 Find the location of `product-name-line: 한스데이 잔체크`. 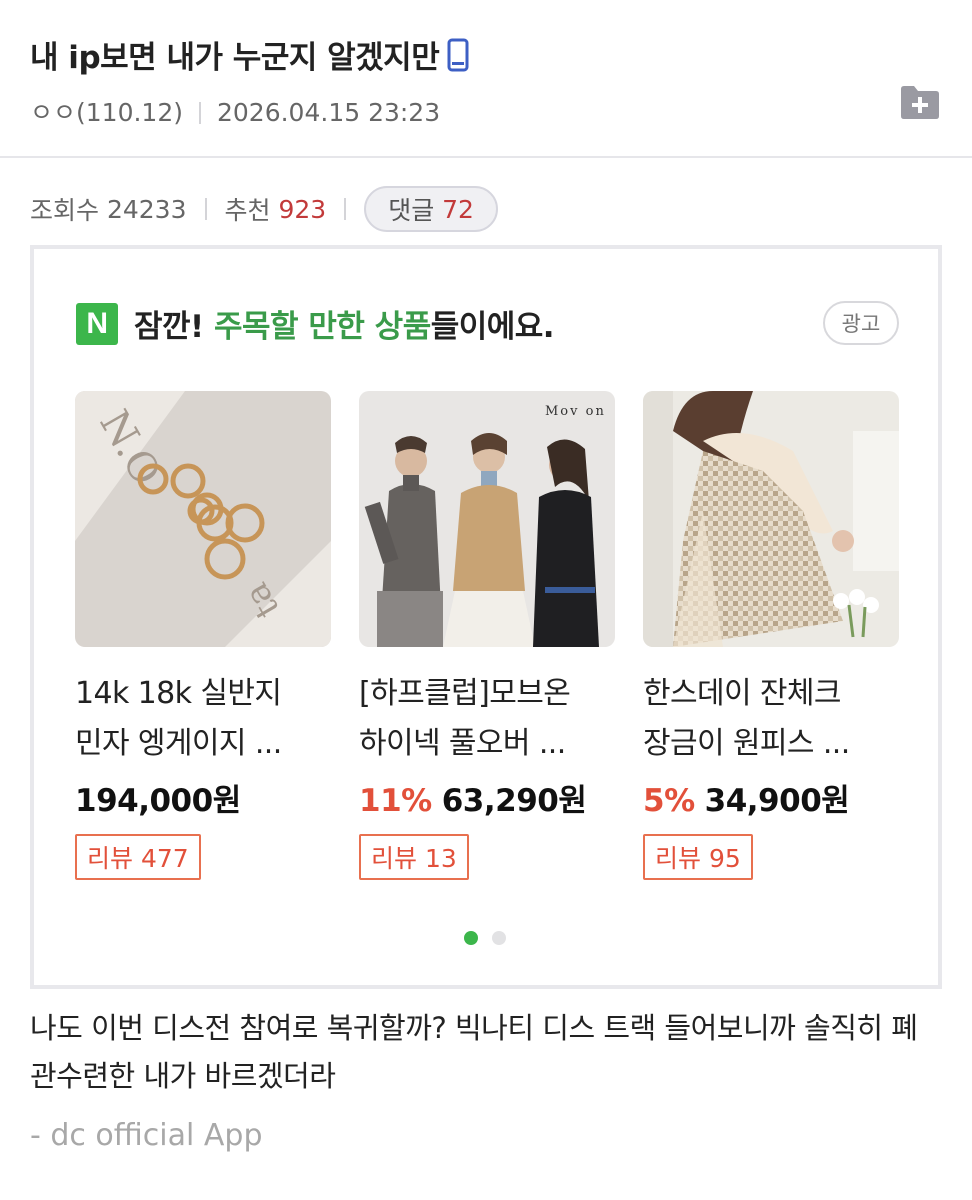

product-name-line: 한스데이 잔체크 is located at coordinates (742, 693).